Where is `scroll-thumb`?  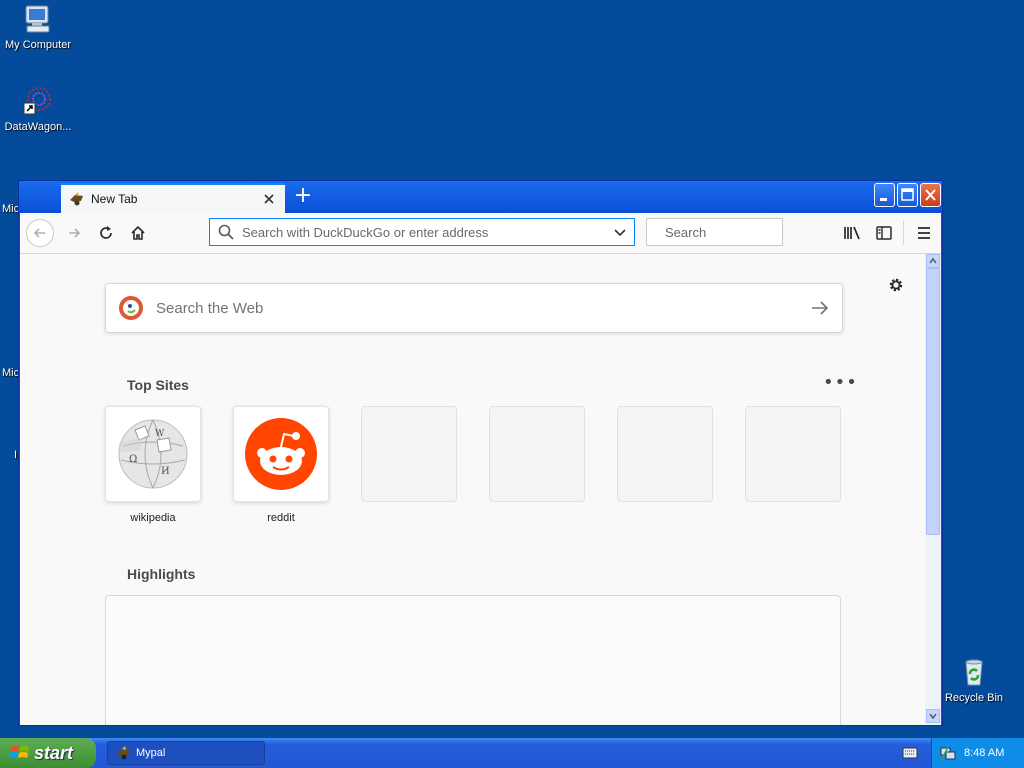 scroll-thumb is located at coordinates (933, 401).